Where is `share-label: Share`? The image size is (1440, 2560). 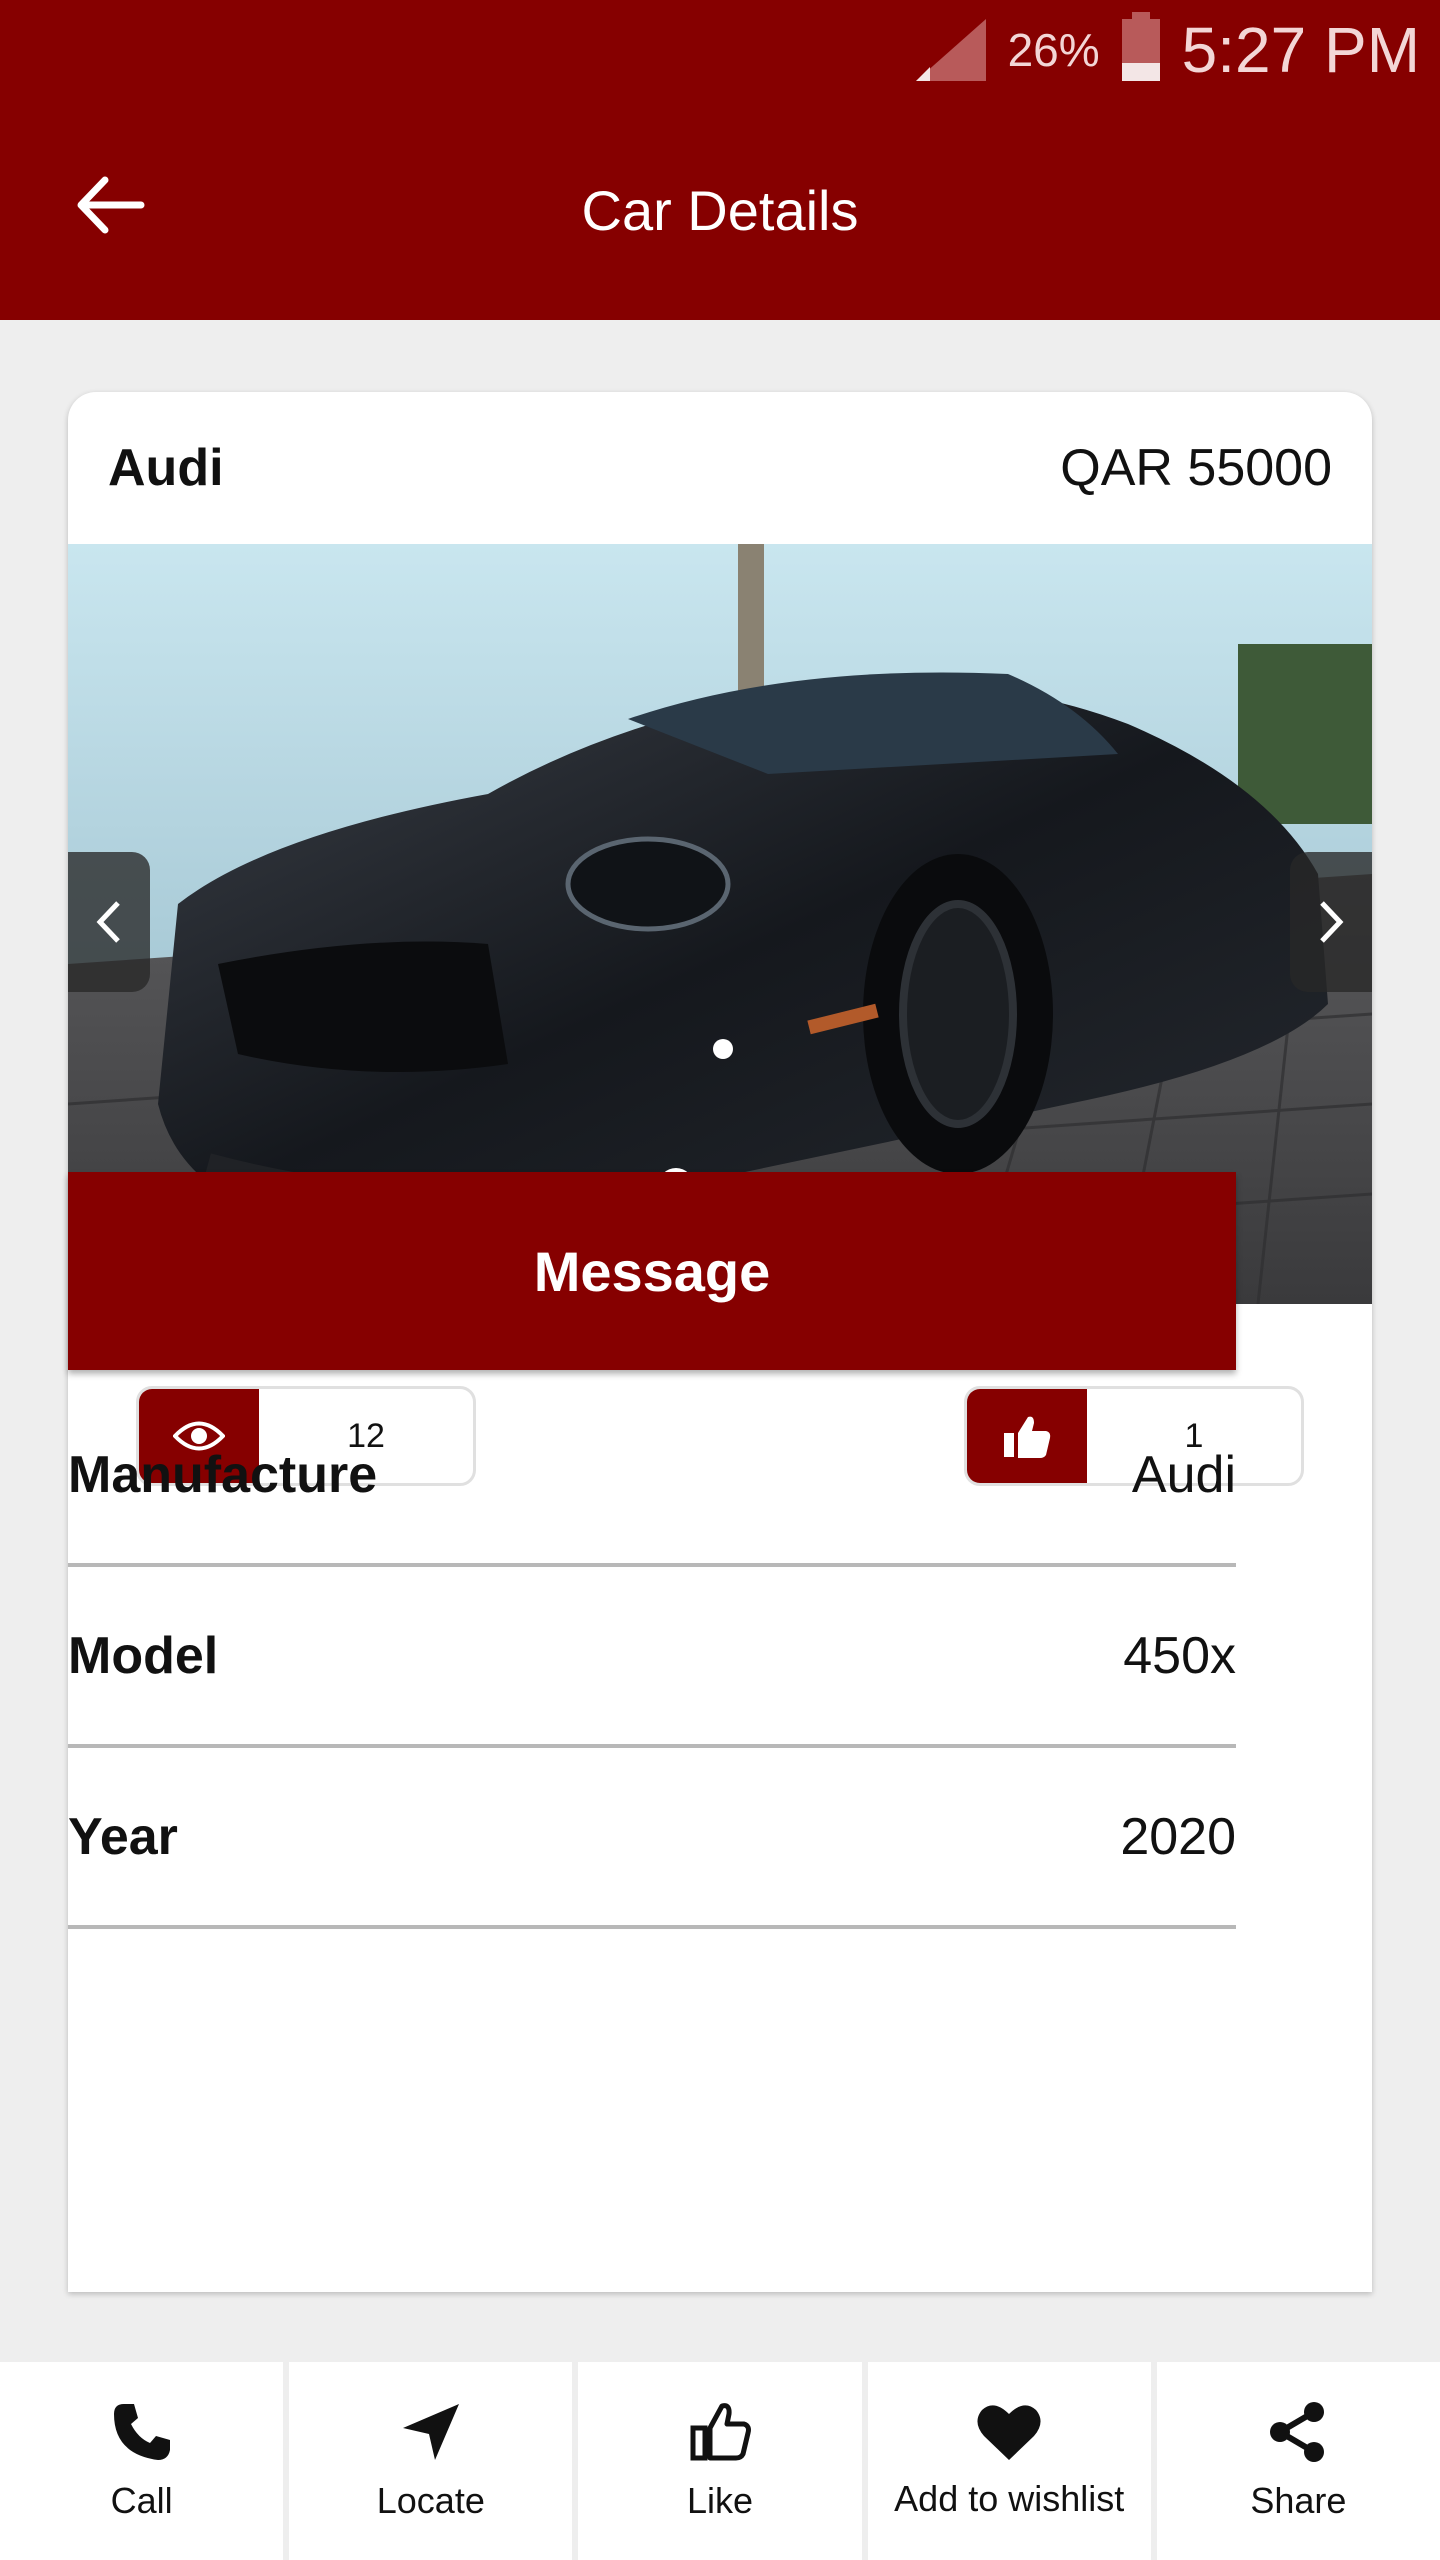
share-label: Share is located at coordinates (1298, 2500).